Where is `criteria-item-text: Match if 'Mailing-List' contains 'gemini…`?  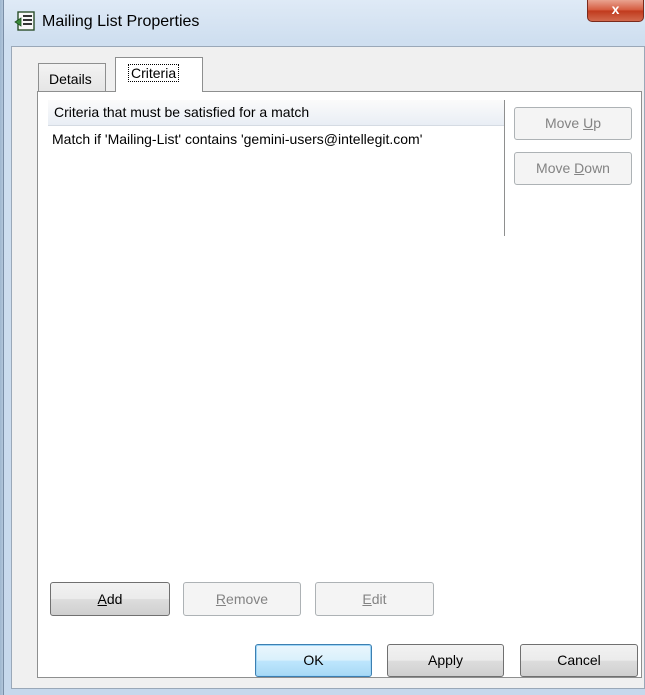
criteria-item-text: Match if 'Mailing-List' contains 'gemini… is located at coordinates (237, 139).